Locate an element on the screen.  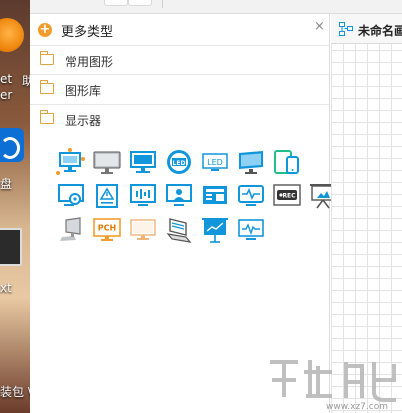
toolbar is located at coordinates (216, 7).